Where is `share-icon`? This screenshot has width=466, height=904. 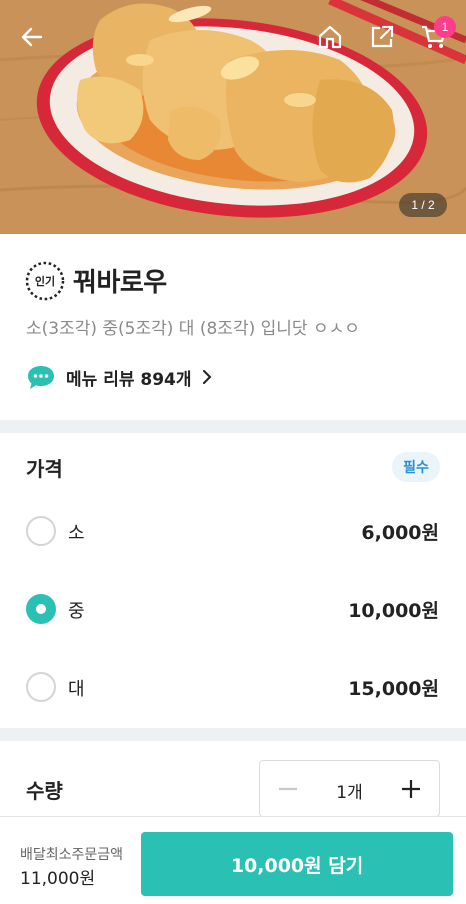
share-icon is located at coordinates (382, 36).